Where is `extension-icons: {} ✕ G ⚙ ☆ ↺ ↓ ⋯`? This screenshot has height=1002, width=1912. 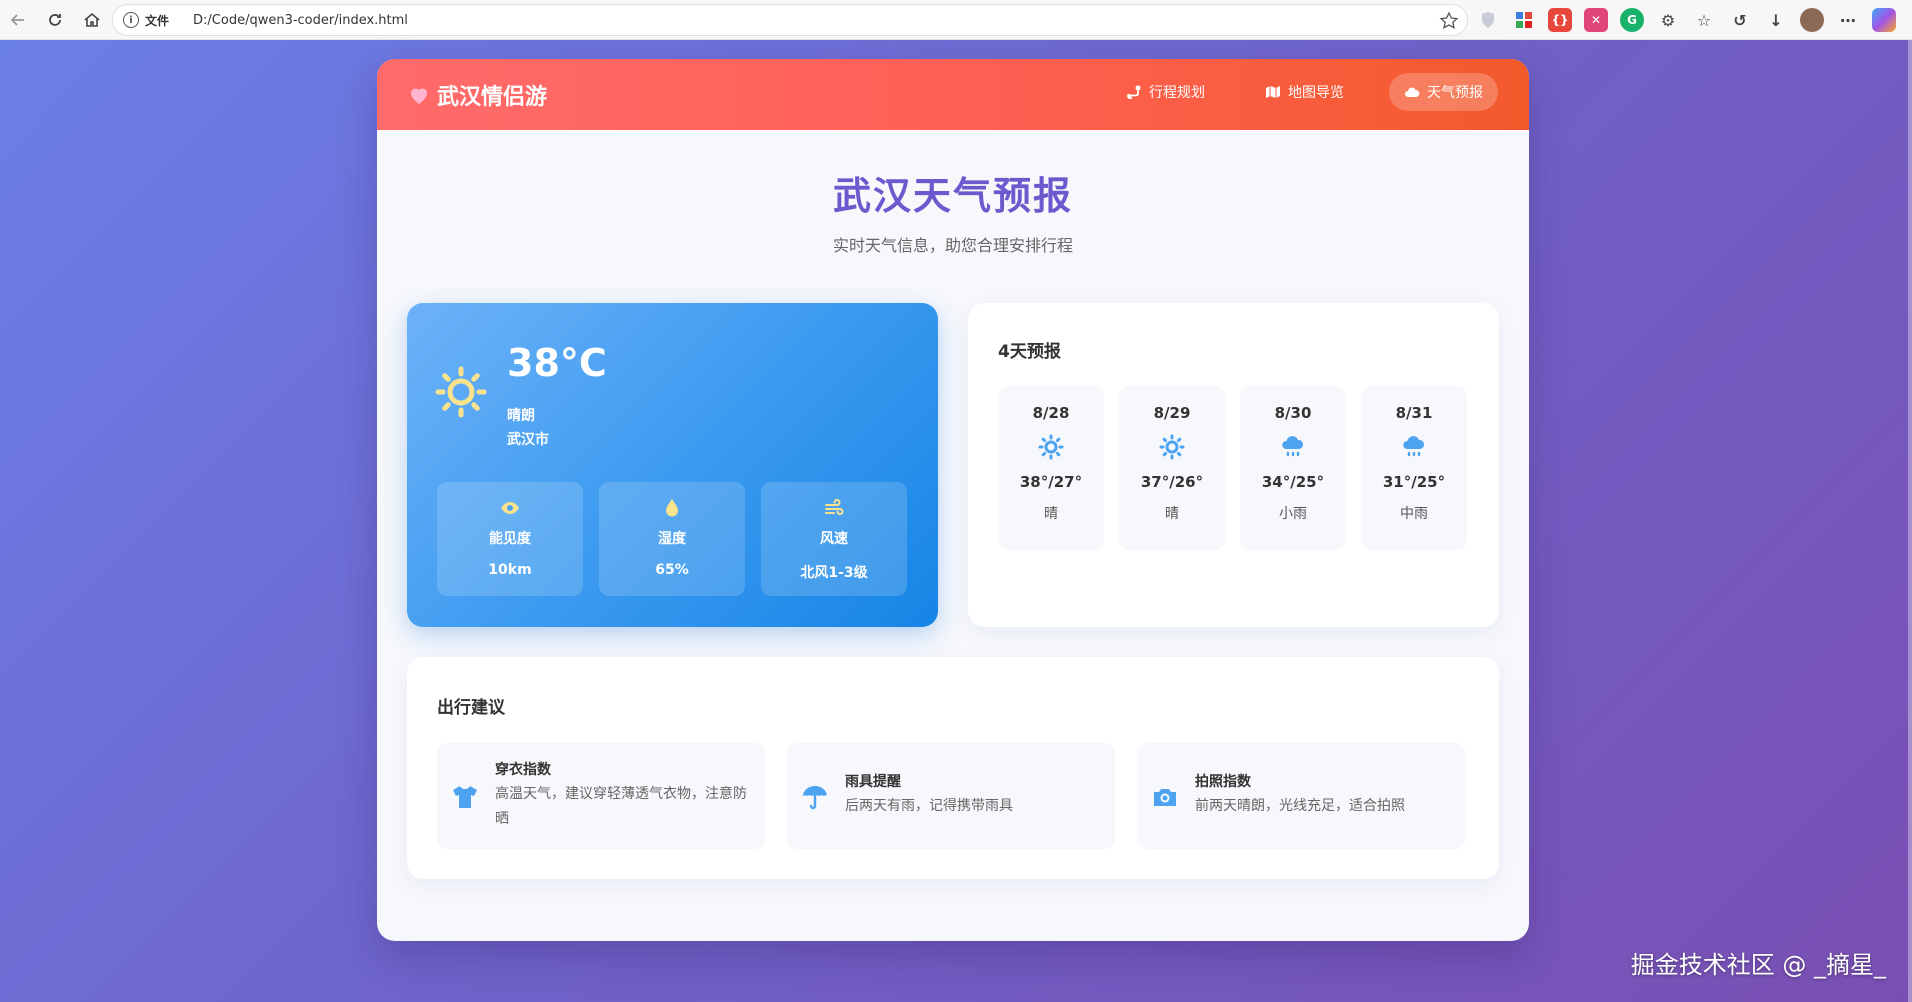
extension-icons: {} ✕ G ⚙ ☆ ↺ ↓ ⋯ is located at coordinates (1686, 20).